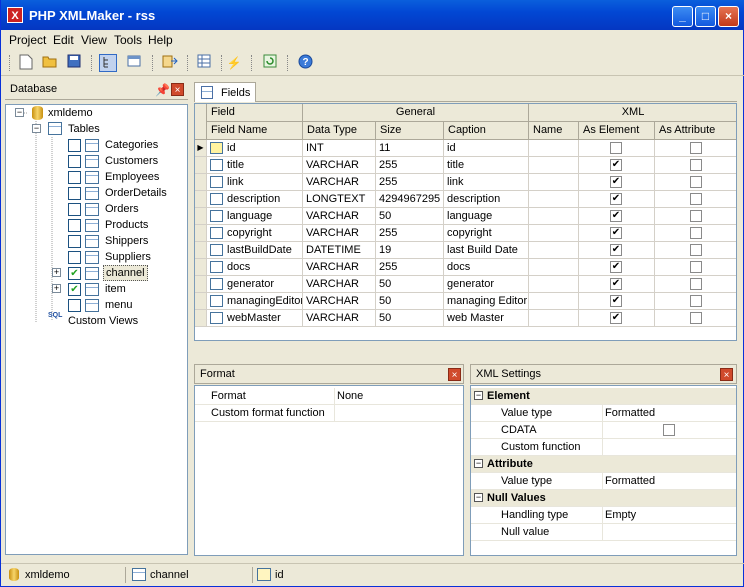  What do you see at coordinates (339, 250) in the screenshot?
I see `cell-type: DATETIME` at bounding box center [339, 250].